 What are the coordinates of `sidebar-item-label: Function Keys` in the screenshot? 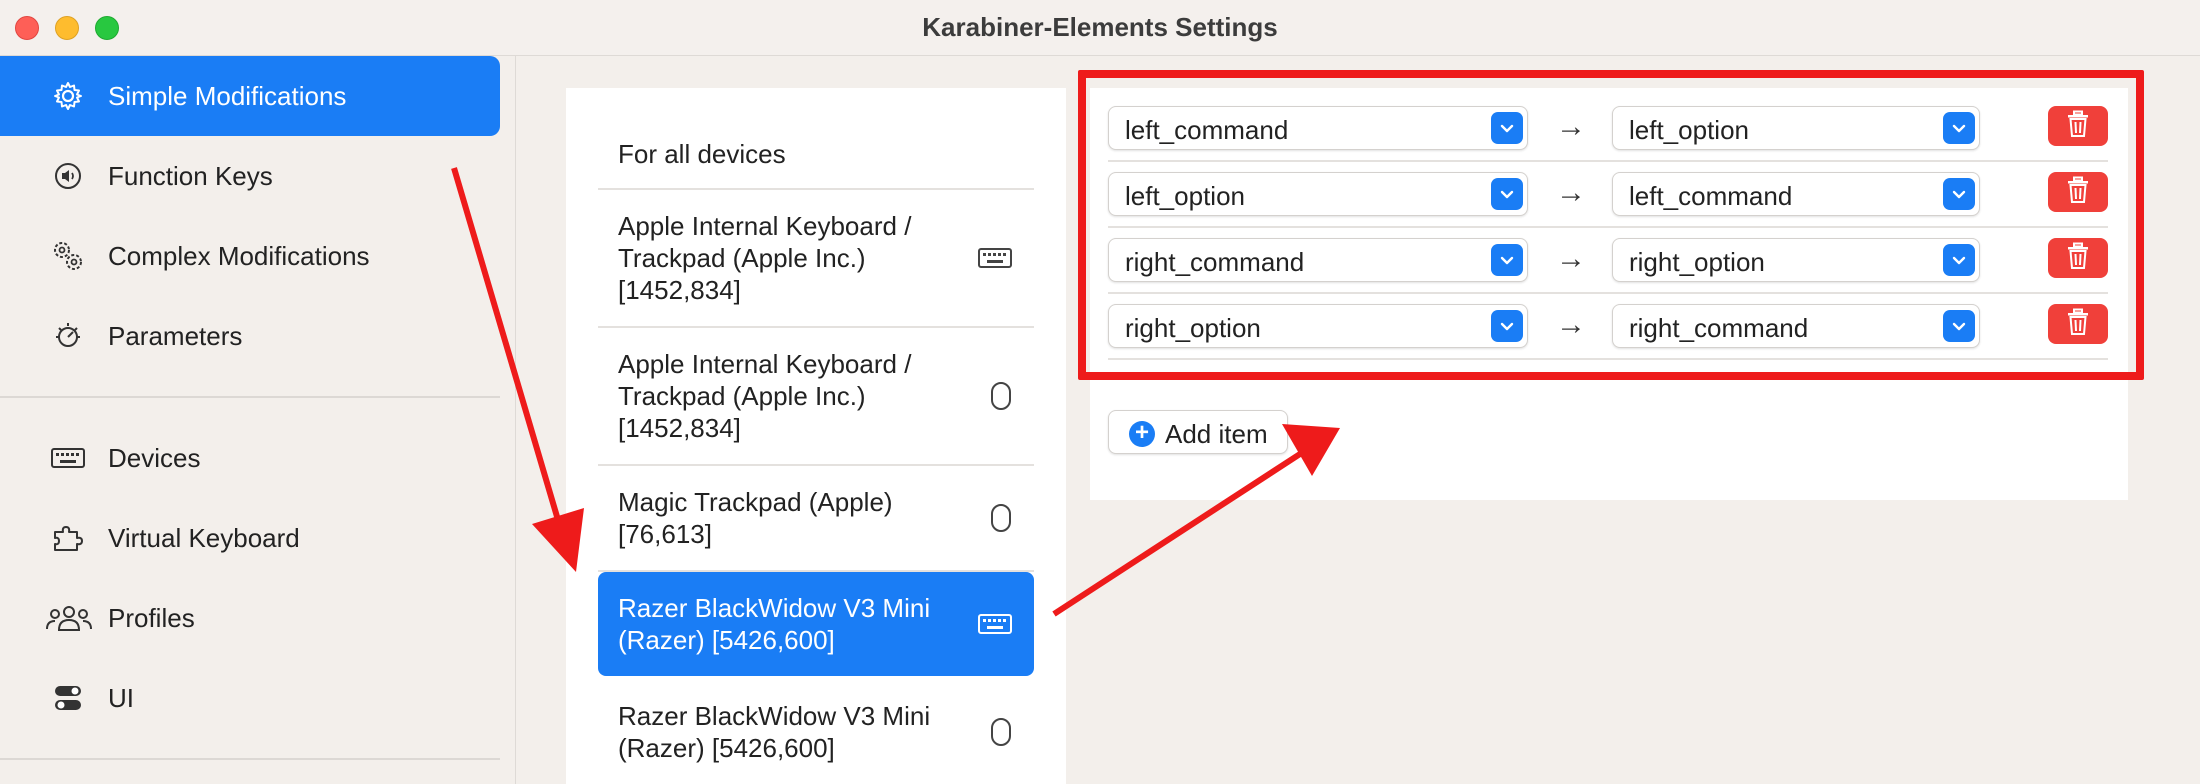 It's located at (190, 175).